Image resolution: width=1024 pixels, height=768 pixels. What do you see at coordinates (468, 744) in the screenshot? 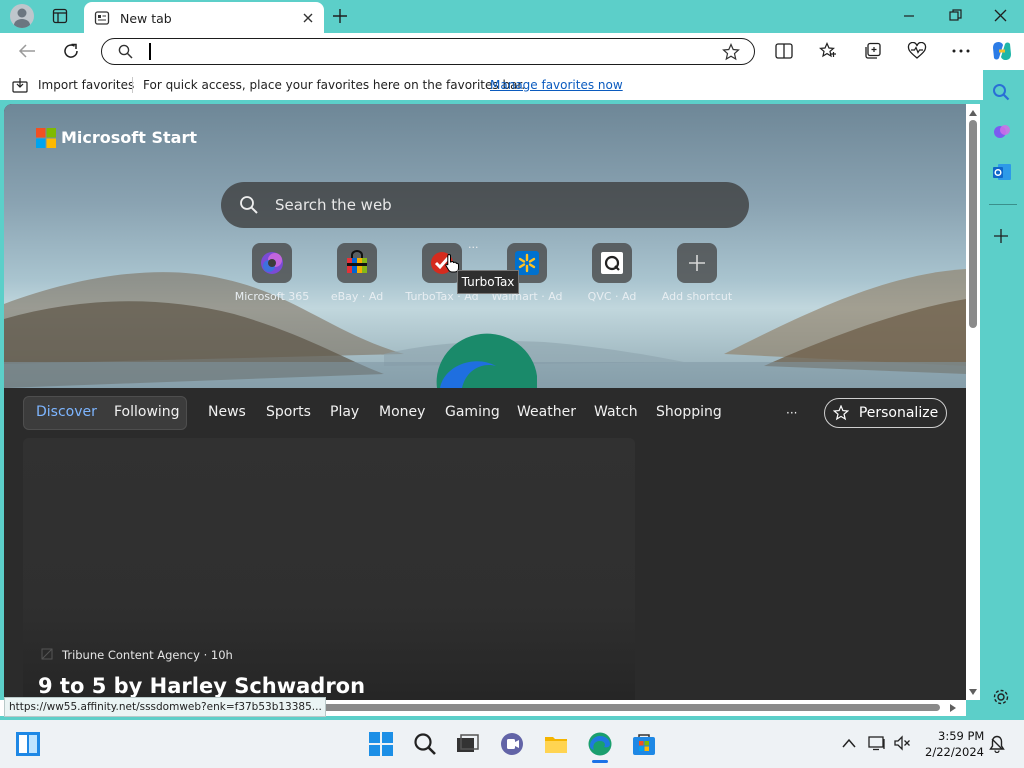
I see `task-view-icon` at bounding box center [468, 744].